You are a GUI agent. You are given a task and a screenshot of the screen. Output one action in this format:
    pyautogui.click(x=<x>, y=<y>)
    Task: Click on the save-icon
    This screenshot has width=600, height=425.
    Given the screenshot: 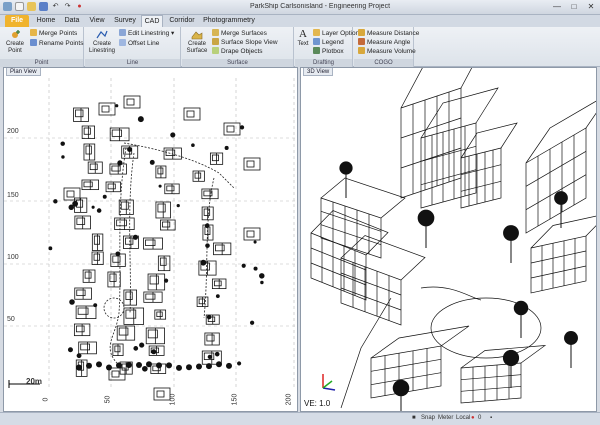 What is the action you would take?
    pyautogui.click(x=43, y=6)
    